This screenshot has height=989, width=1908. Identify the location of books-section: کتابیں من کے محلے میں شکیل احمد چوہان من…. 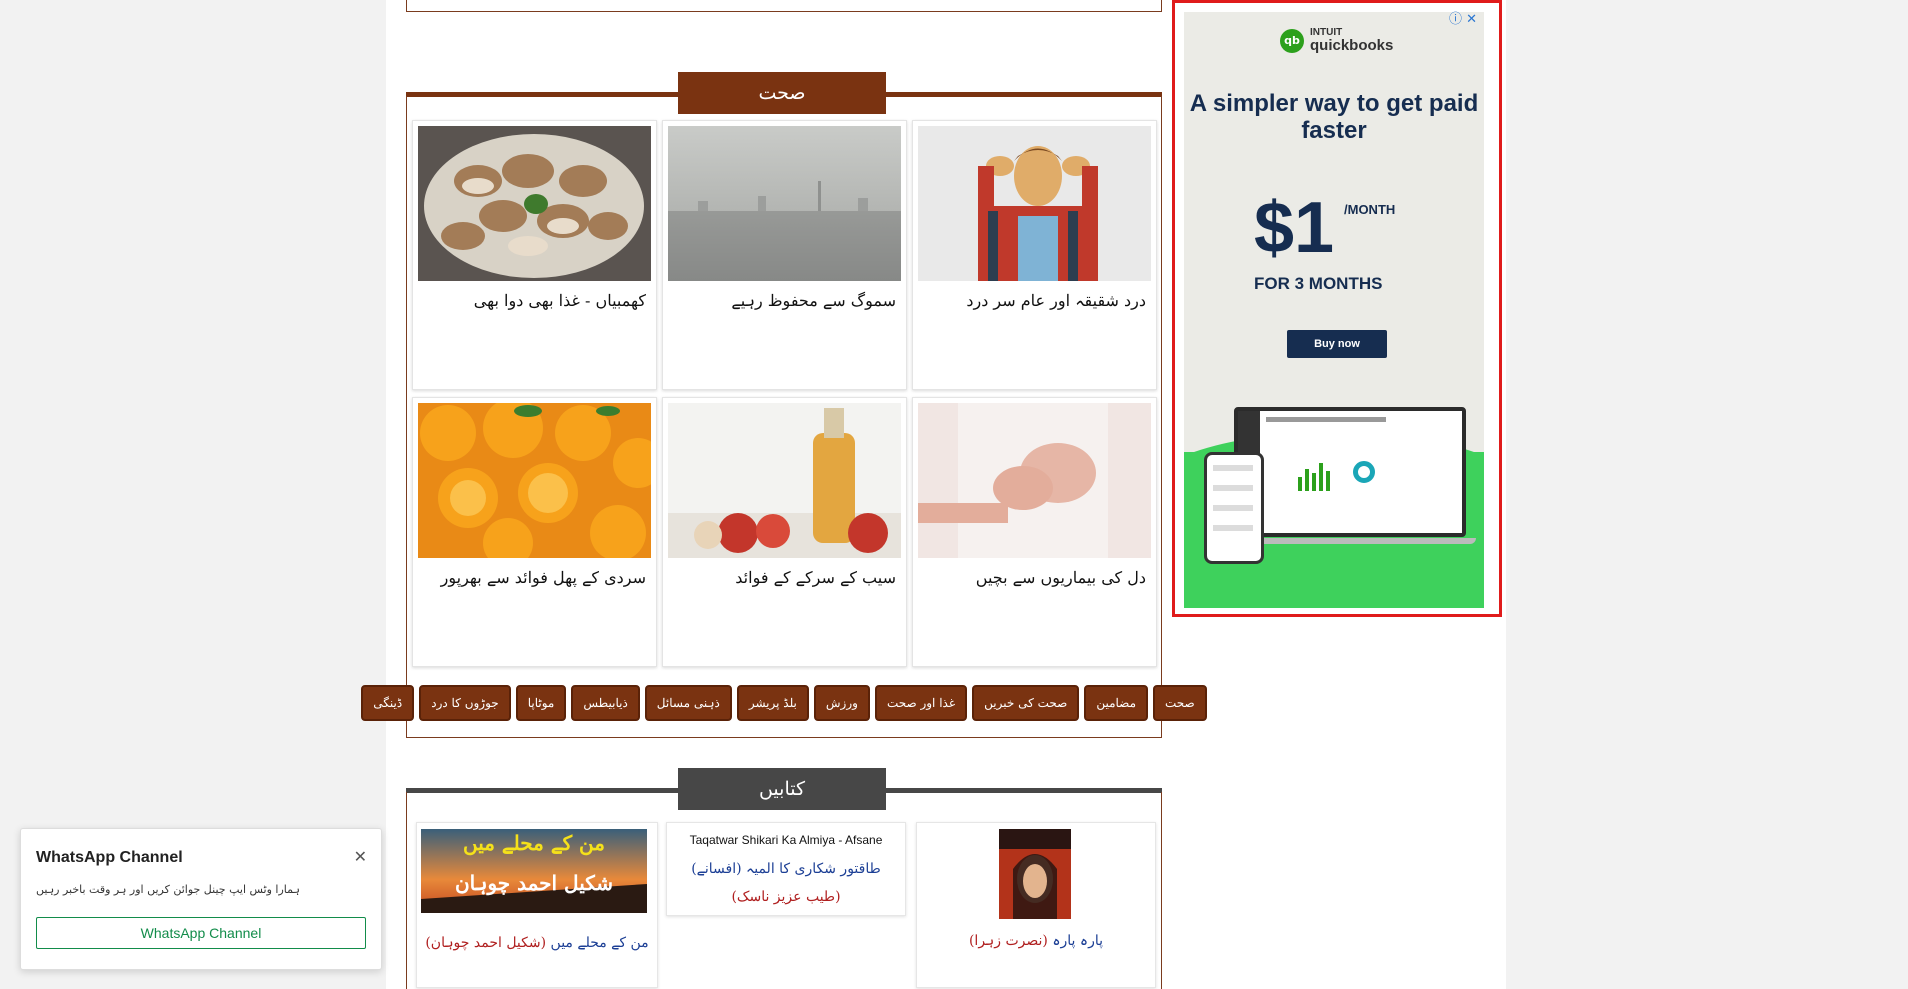
(784, 878).